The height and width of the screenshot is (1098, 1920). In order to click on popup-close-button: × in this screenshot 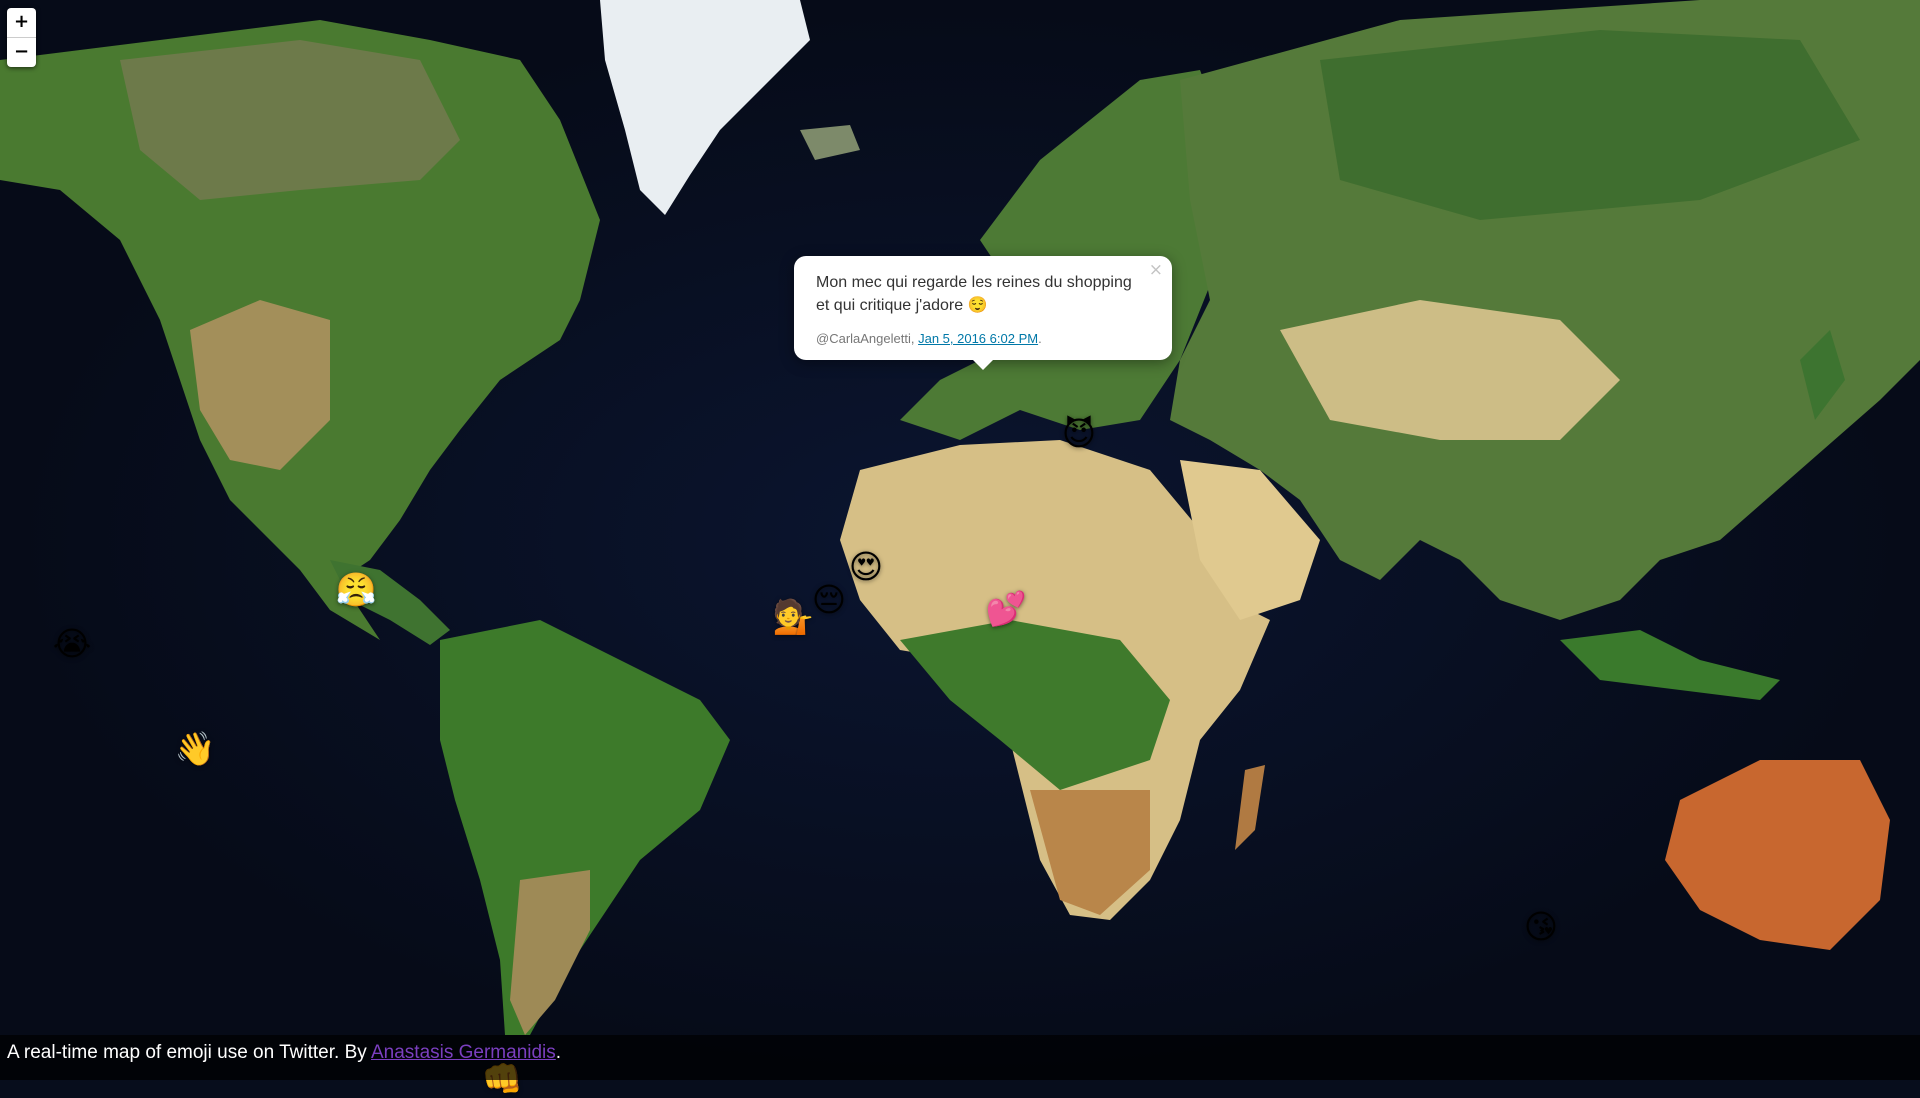, I will do `click(1156, 270)`.